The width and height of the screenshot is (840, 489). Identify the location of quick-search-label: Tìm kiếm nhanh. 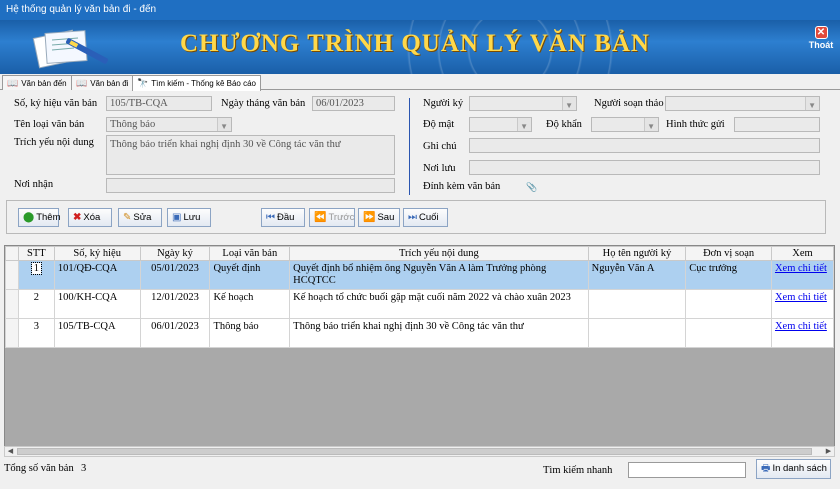
(578, 470).